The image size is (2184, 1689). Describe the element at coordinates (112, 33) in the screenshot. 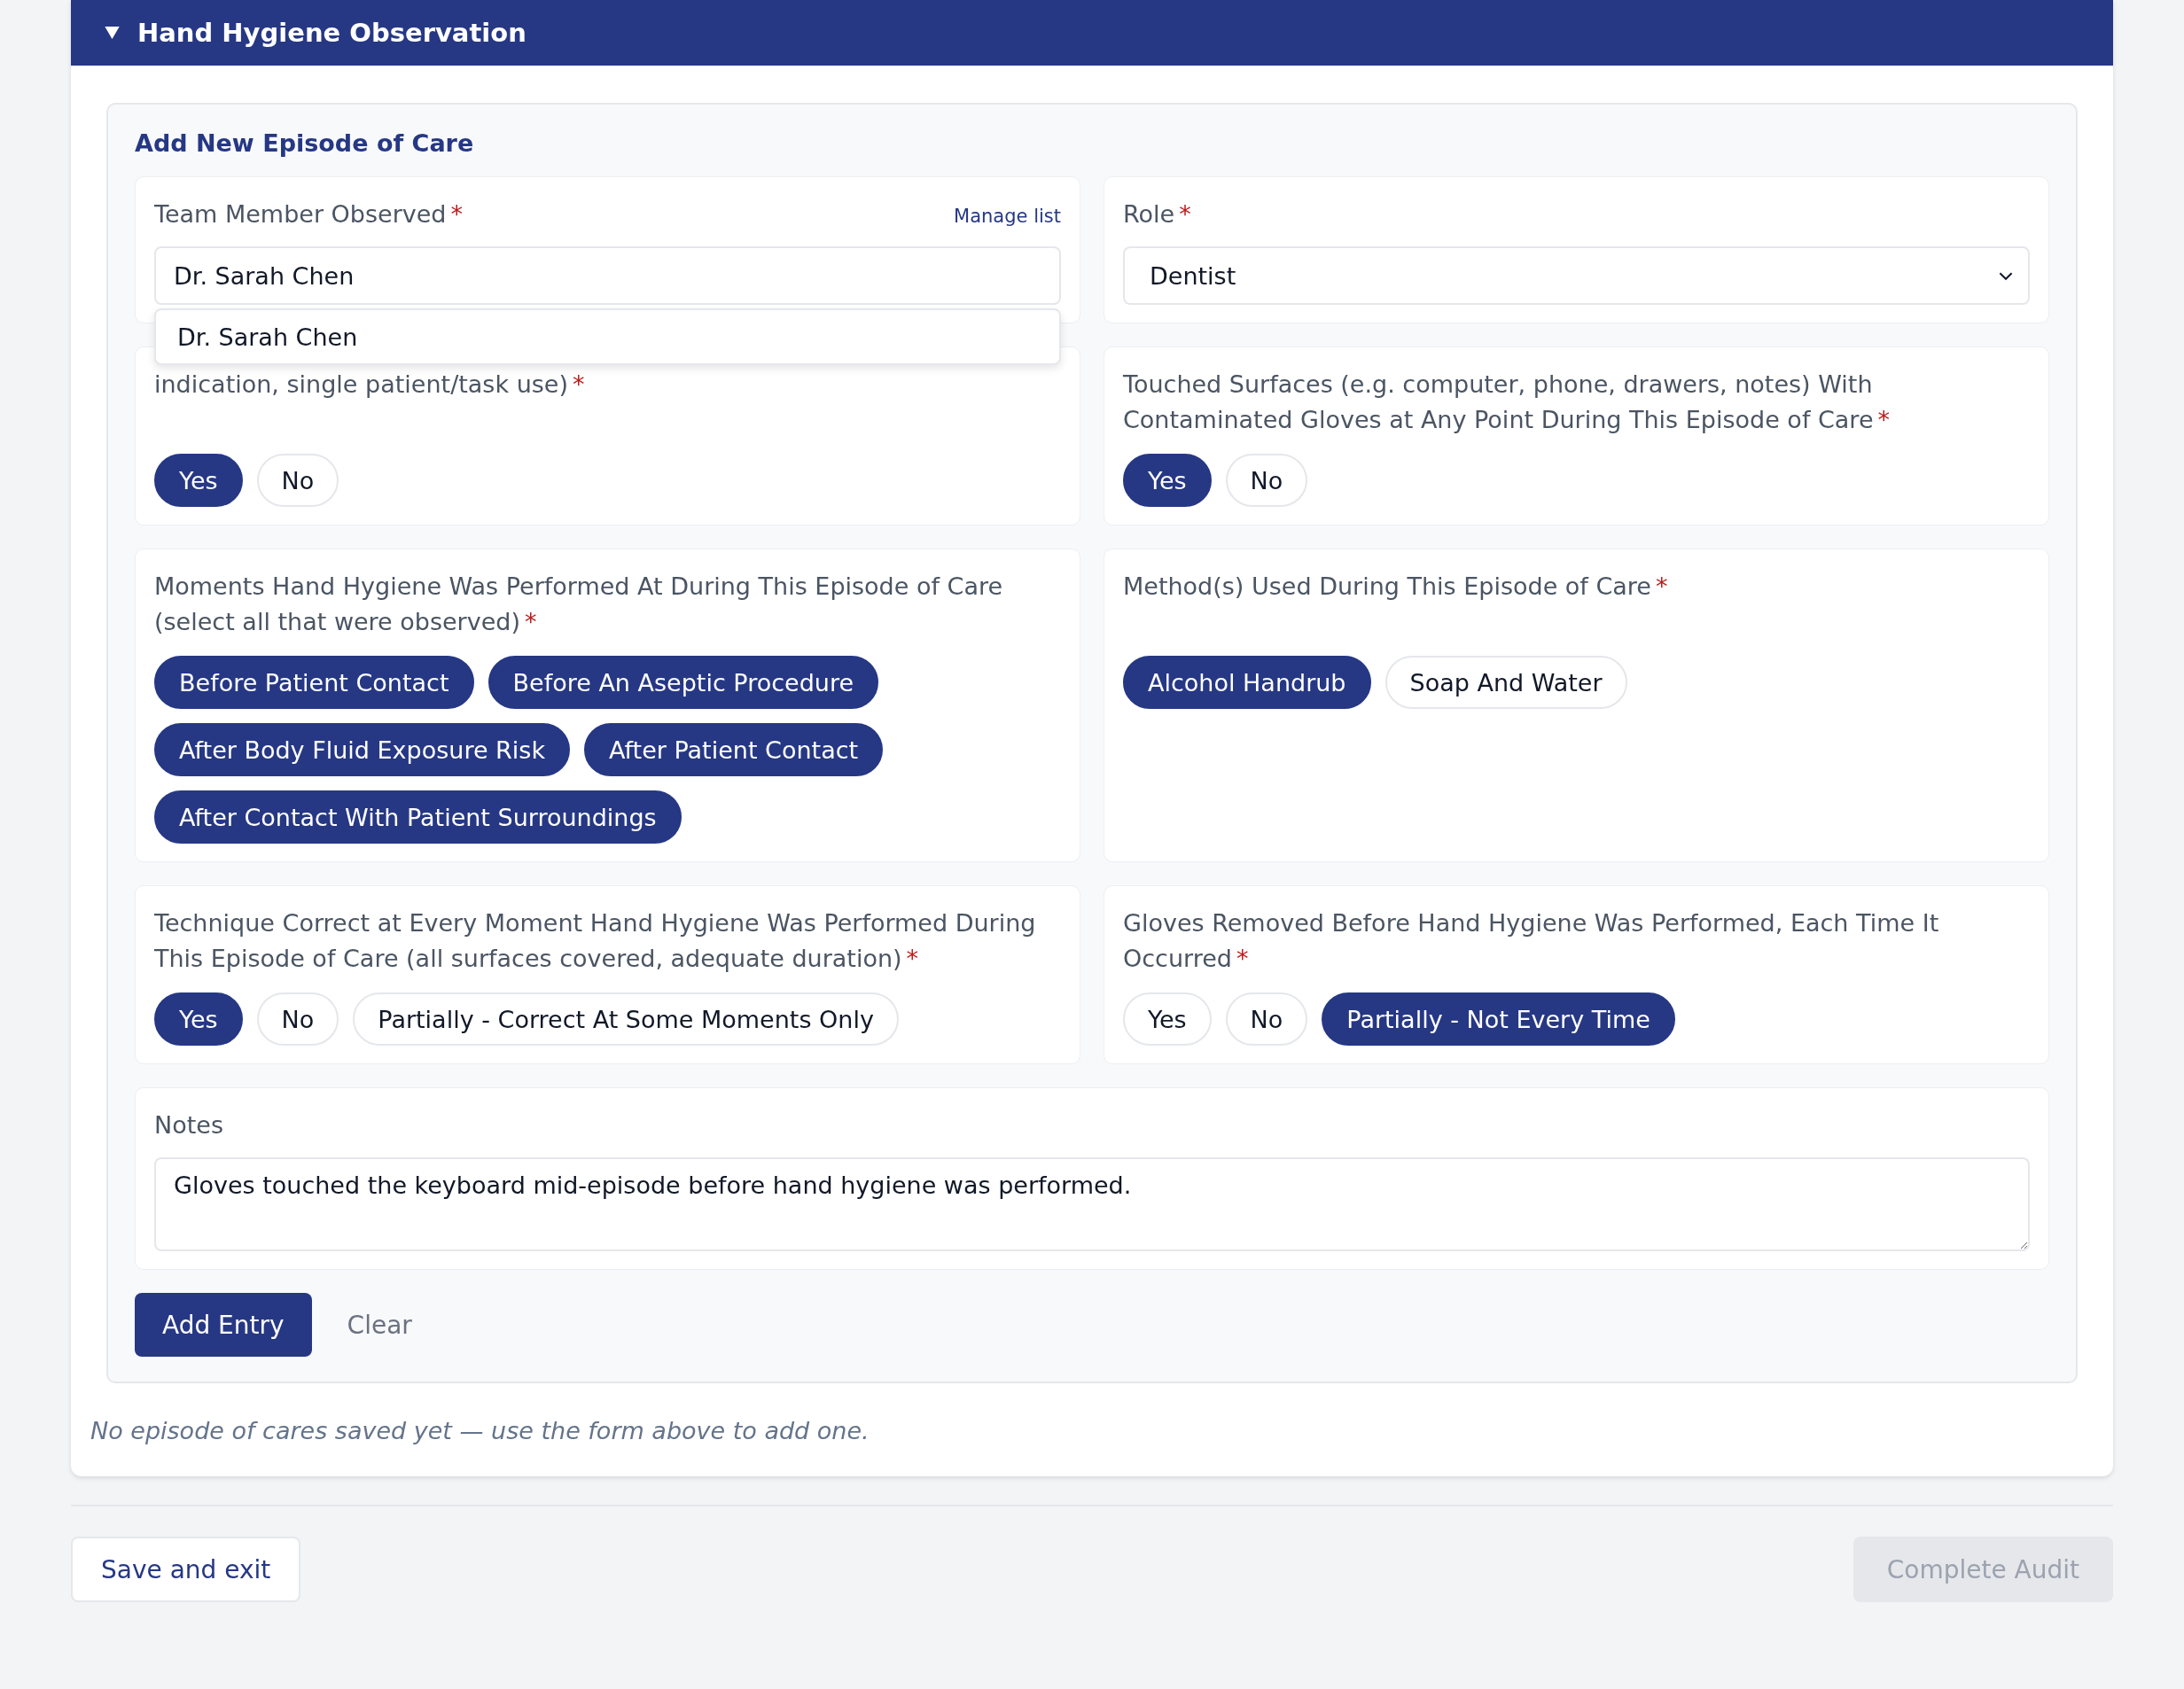

I see `collapse-icon` at that location.